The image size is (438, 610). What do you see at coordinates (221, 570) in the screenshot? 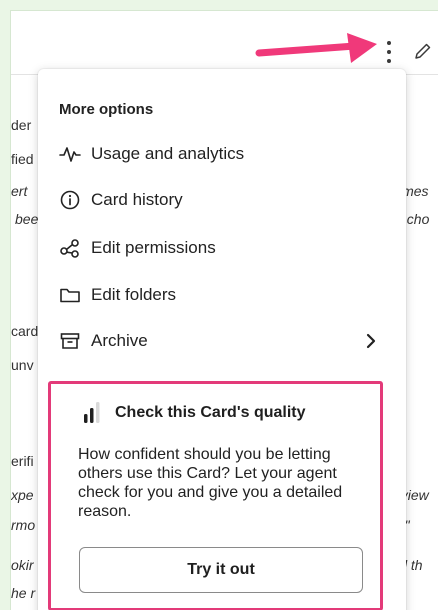
I see `try-it-out-button: Try it out` at bounding box center [221, 570].